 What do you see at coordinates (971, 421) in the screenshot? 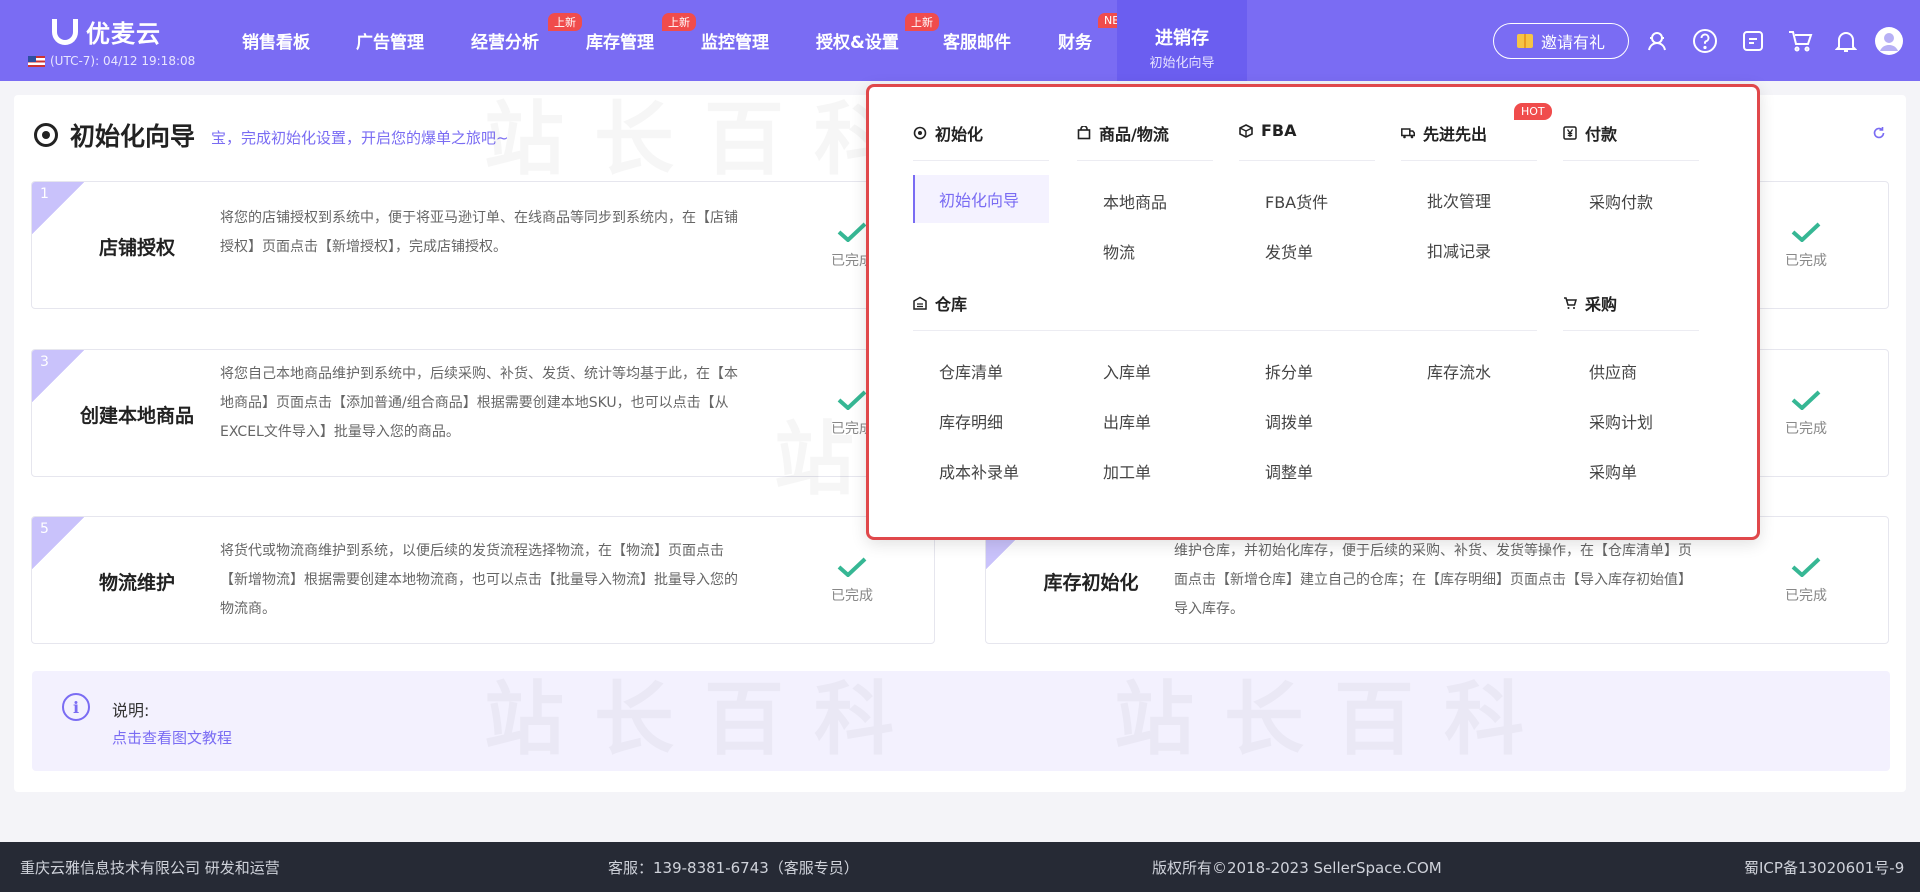
I see `menu-item-inventory-detail: 库存明细` at bounding box center [971, 421].